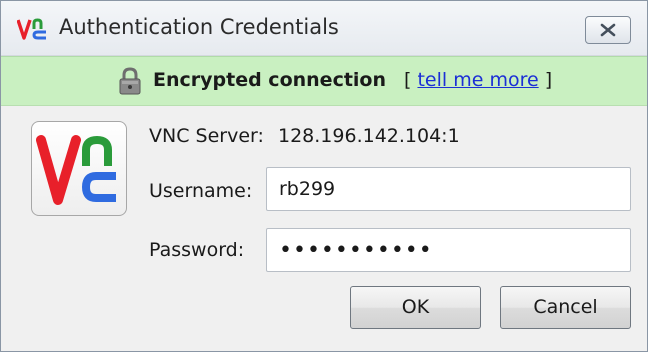 The width and height of the screenshot is (648, 352). I want to click on vnc-logo, so click(79, 168).